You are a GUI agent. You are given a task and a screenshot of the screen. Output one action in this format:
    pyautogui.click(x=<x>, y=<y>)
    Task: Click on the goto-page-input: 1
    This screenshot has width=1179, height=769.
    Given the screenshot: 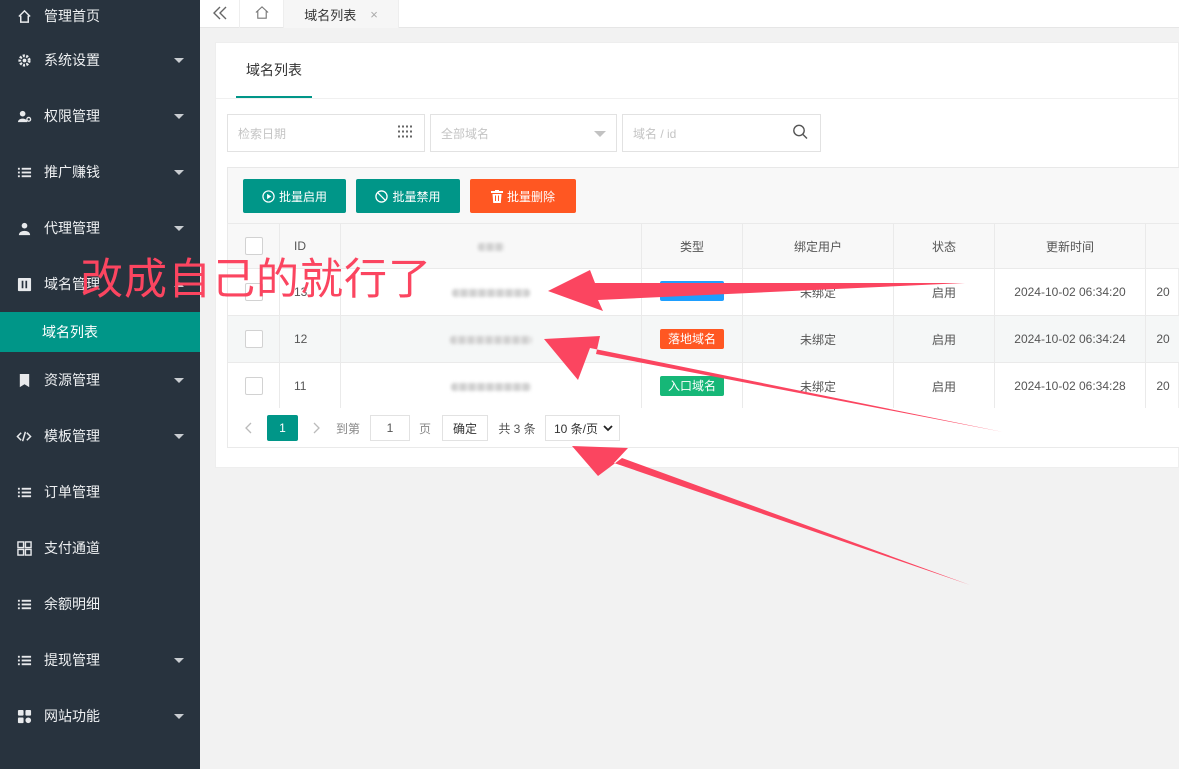 What is the action you would take?
    pyautogui.click(x=390, y=428)
    